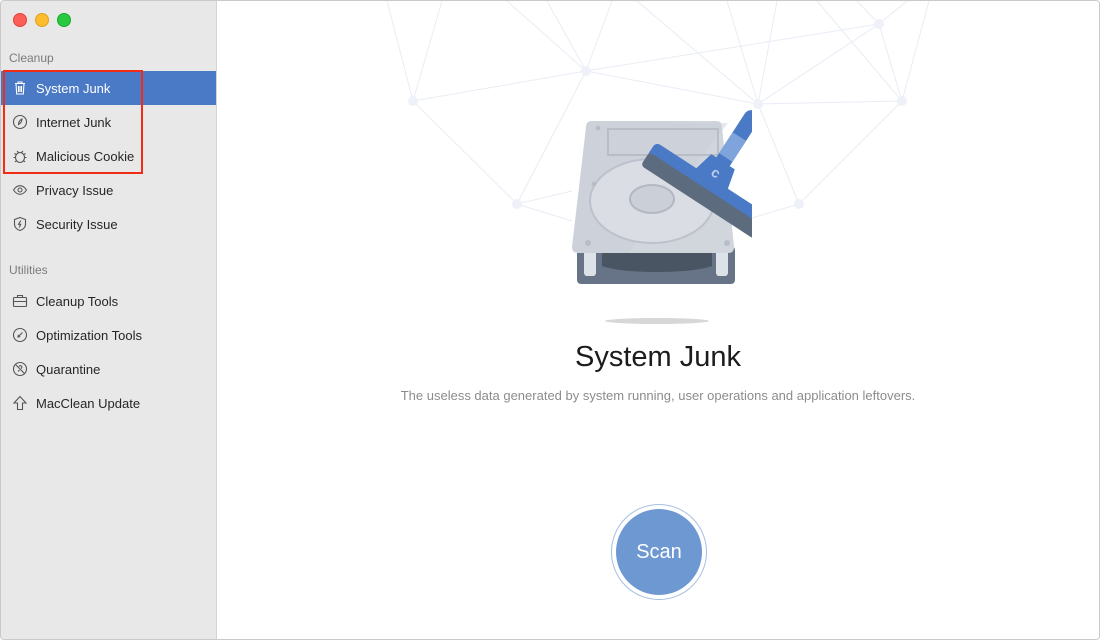 The image size is (1100, 640). What do you see at coordinates (662, 217) in the screenshot?
I see `hard-drive-squeegee-illustration: c` at bounding box center [662, 217].